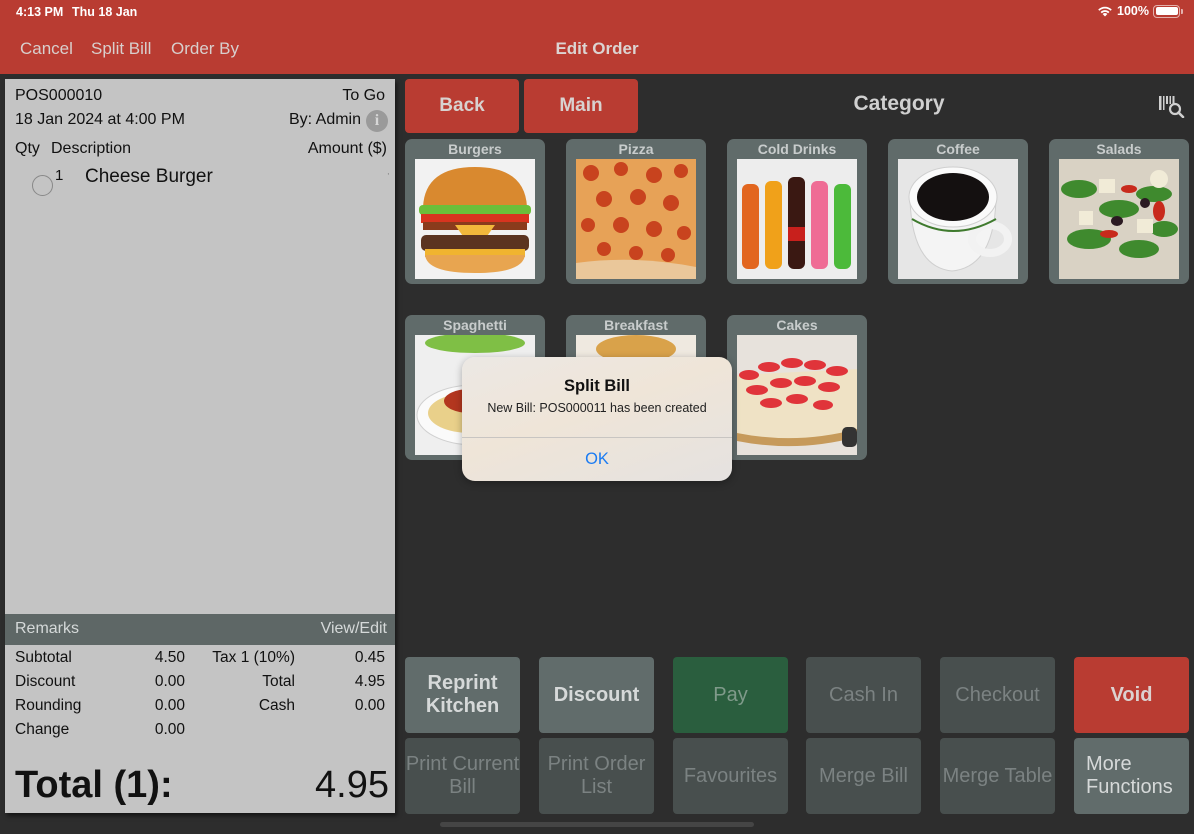 The height and width of the screenshot is (834, 1194). Describe the element at coordinates (94, 785) in the screenshot. I see `grand-total-label: Total (1):` at that location.